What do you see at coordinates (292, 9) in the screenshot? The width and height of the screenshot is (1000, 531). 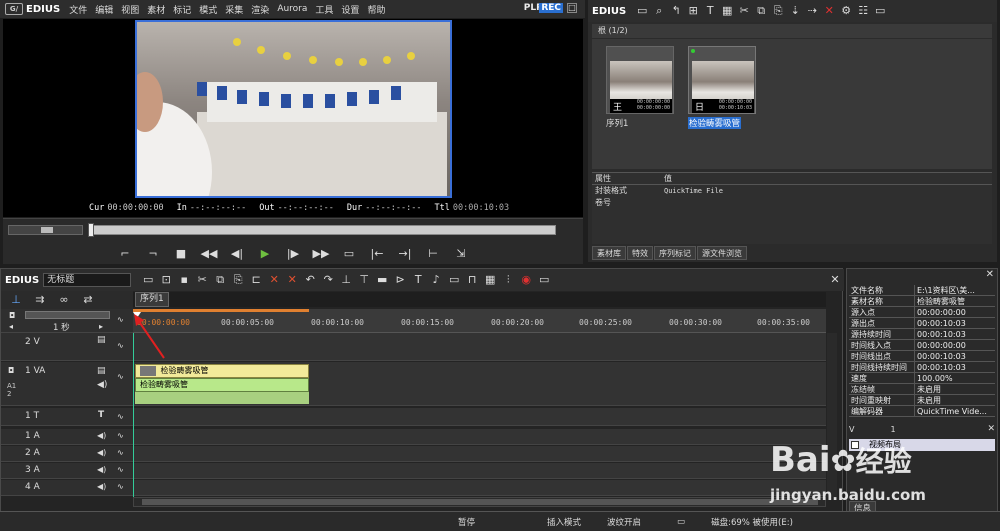 I see `menu-aurora: Aurora` at bounding box center [292, 9].